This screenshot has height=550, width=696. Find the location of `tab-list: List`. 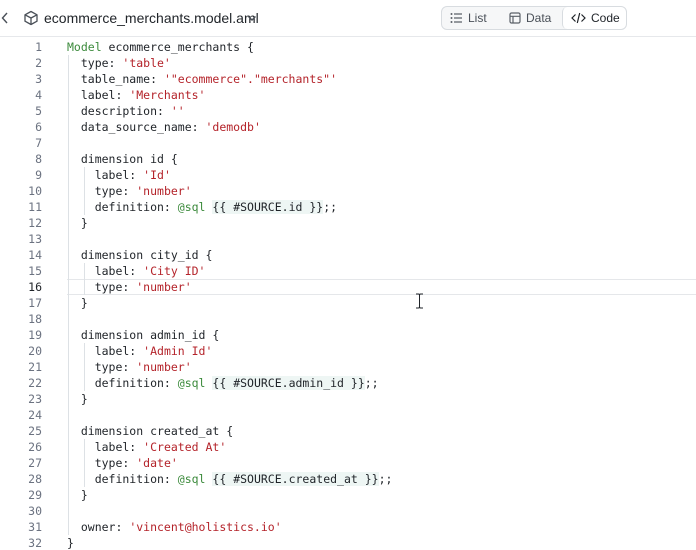

tab-list: List is located at coordinates (471, 18).